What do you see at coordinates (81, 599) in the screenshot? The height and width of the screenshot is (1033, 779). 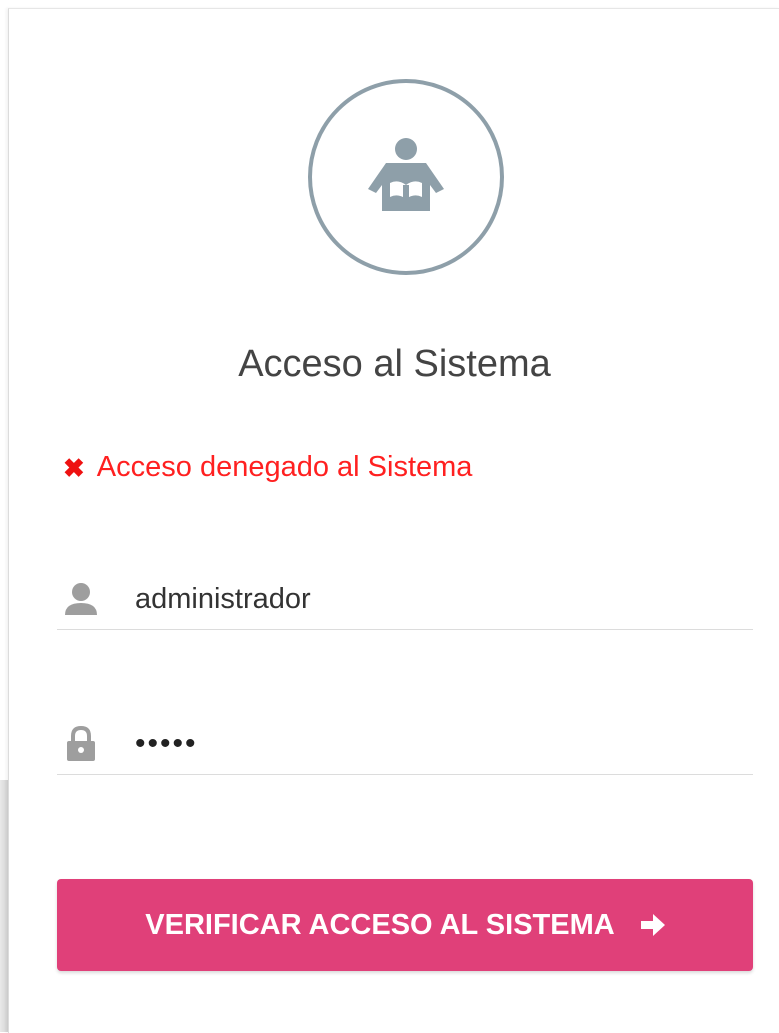 I see `user-icon` at bounding box center [81, 599].